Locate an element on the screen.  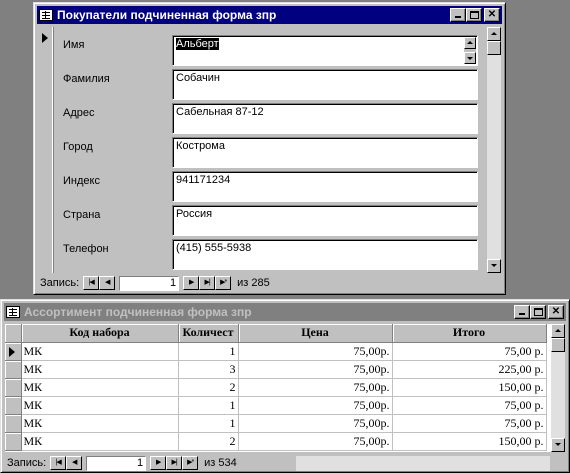
record-navigation-bar: Запись: |◀ ◀ 1 ▶ ▶| ▶* из 534 is located at coordinates (122, 463).